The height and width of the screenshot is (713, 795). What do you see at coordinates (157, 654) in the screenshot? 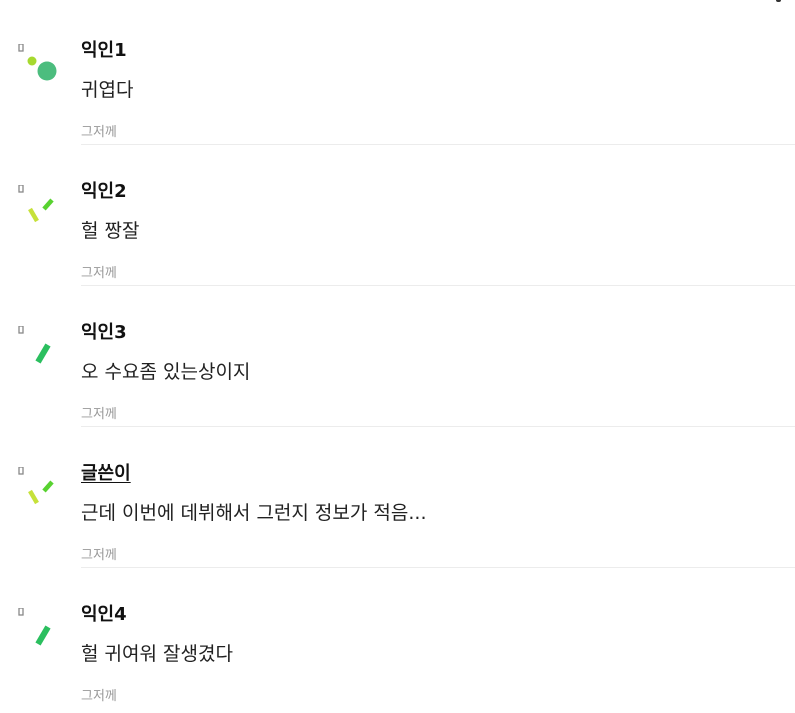
I see `comment-text: 헐 귀여워 잘생겼다` at bounding box center [157, 654].